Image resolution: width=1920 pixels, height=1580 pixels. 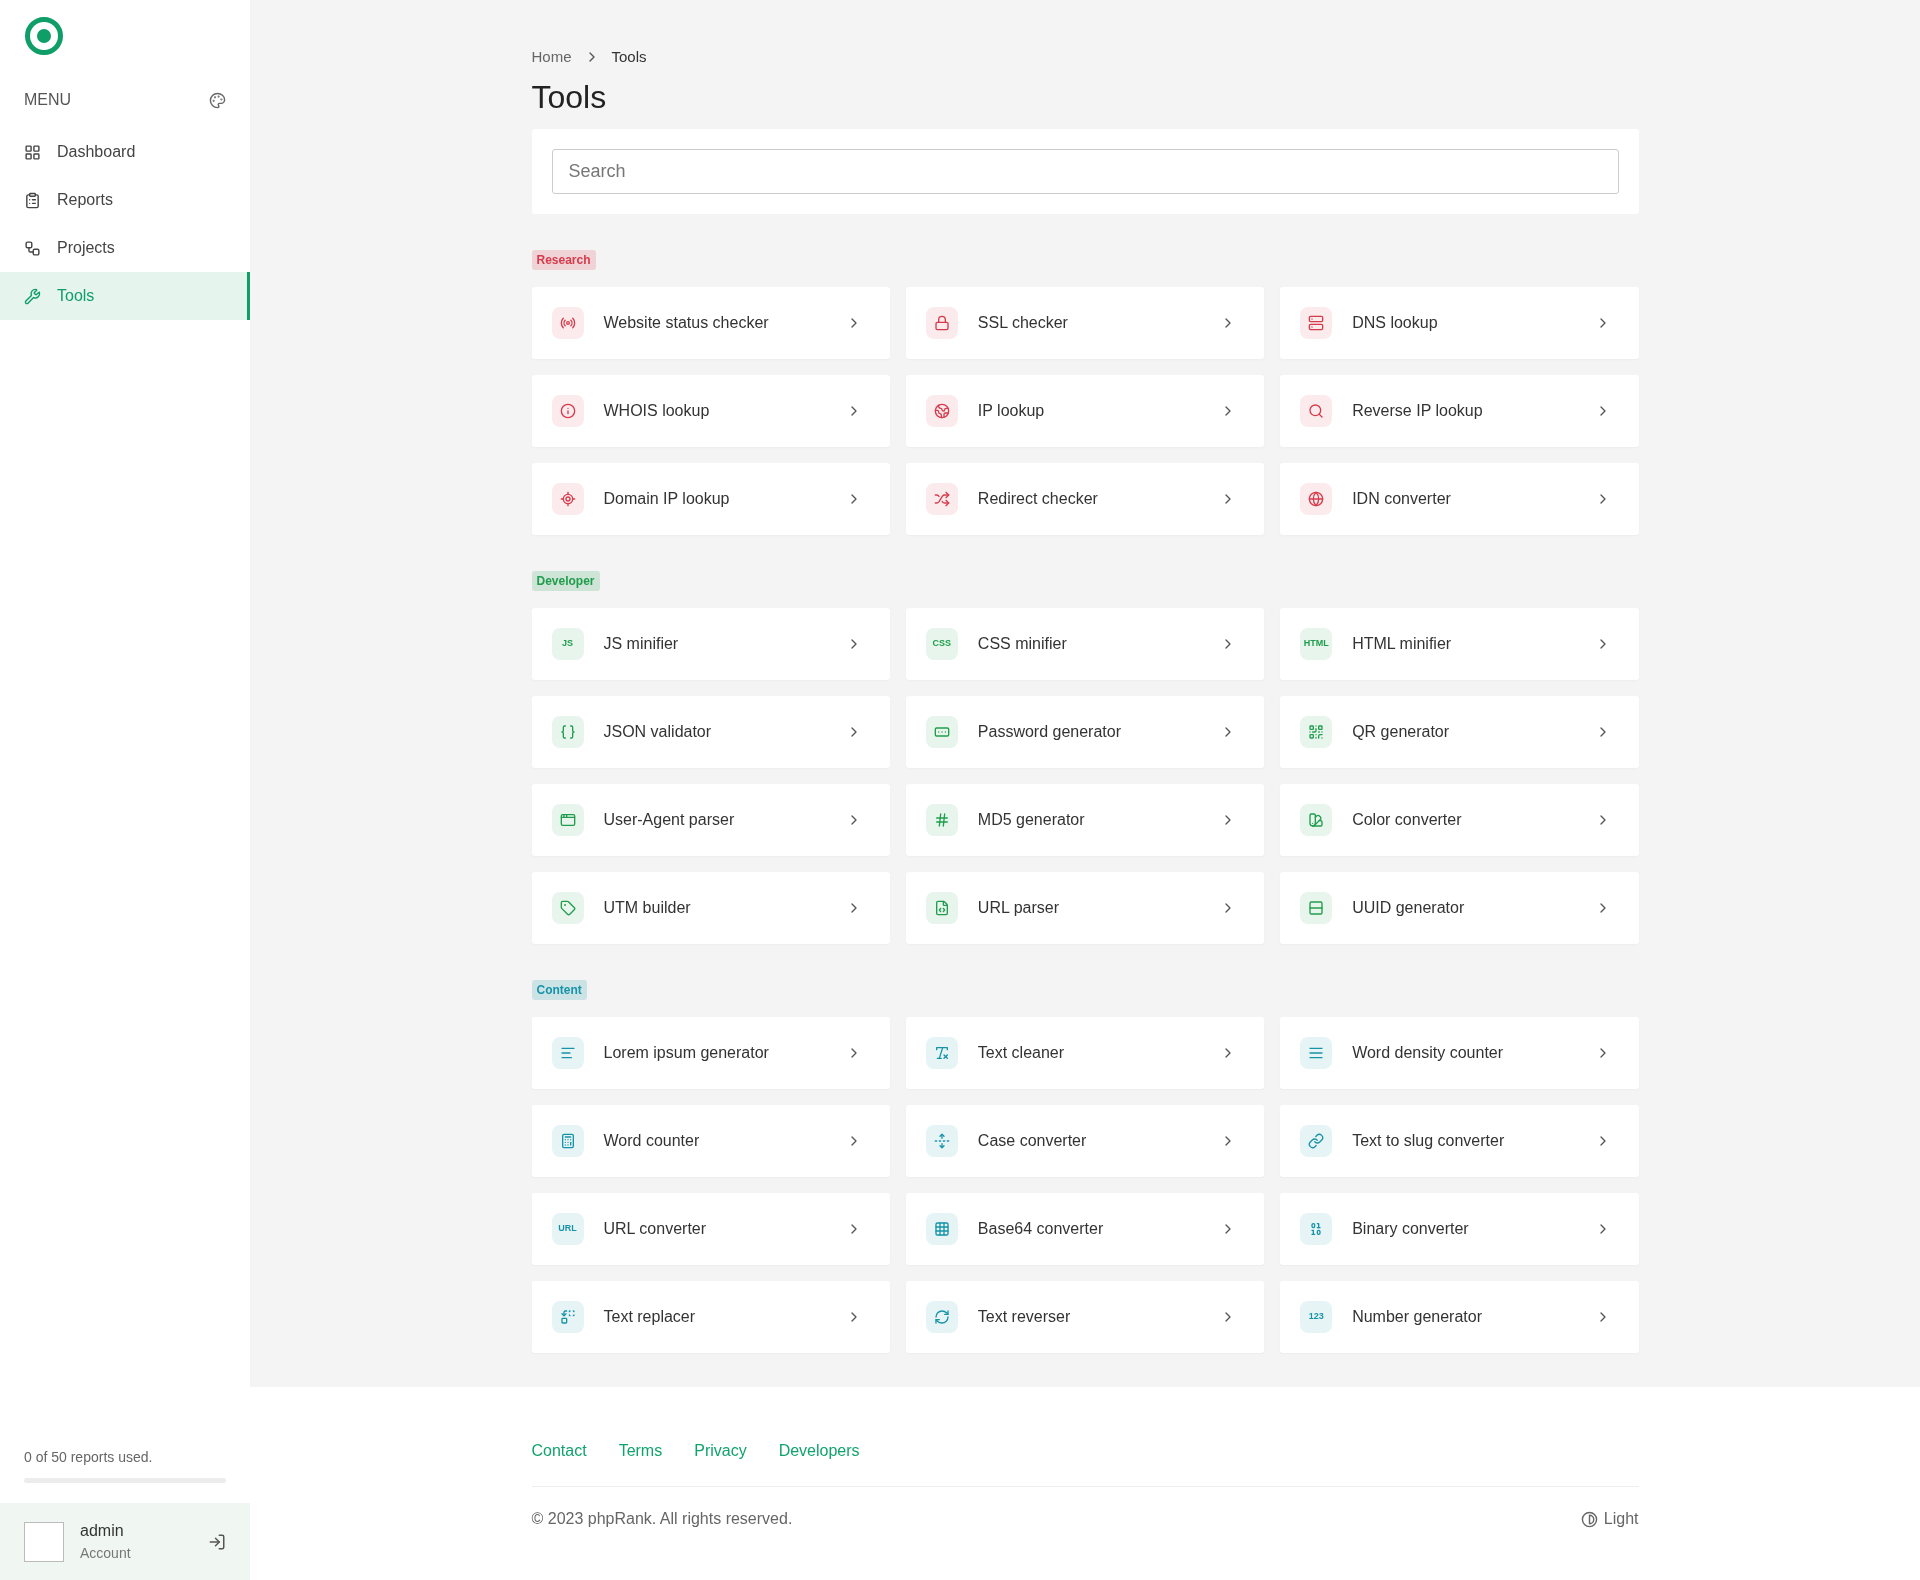 I want to click on breadcrumb-item: Home, so click(x=551, y=57).